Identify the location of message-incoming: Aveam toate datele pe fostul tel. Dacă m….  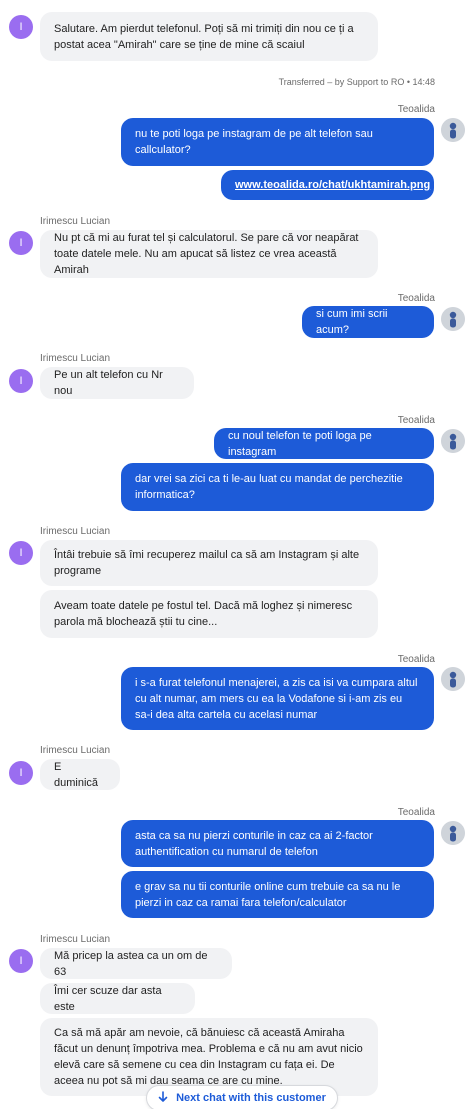
(209, 614).